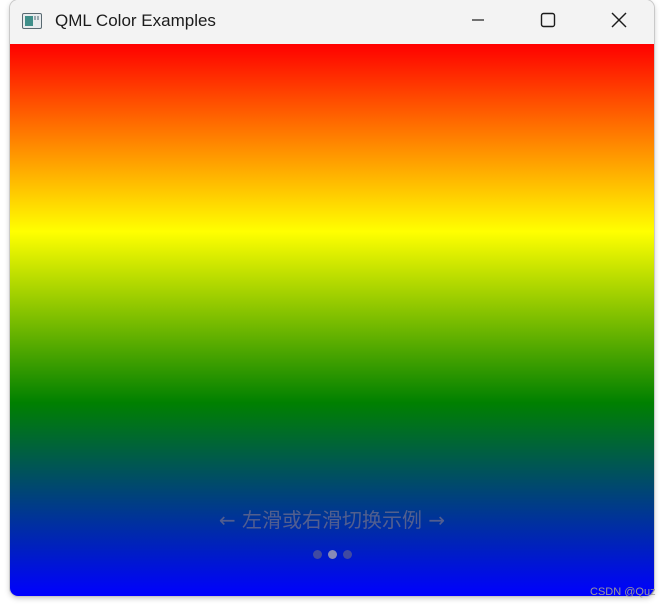 The width and height of the screenshot is (664, 607). I want to click on minimize-button, so click(478, 22).